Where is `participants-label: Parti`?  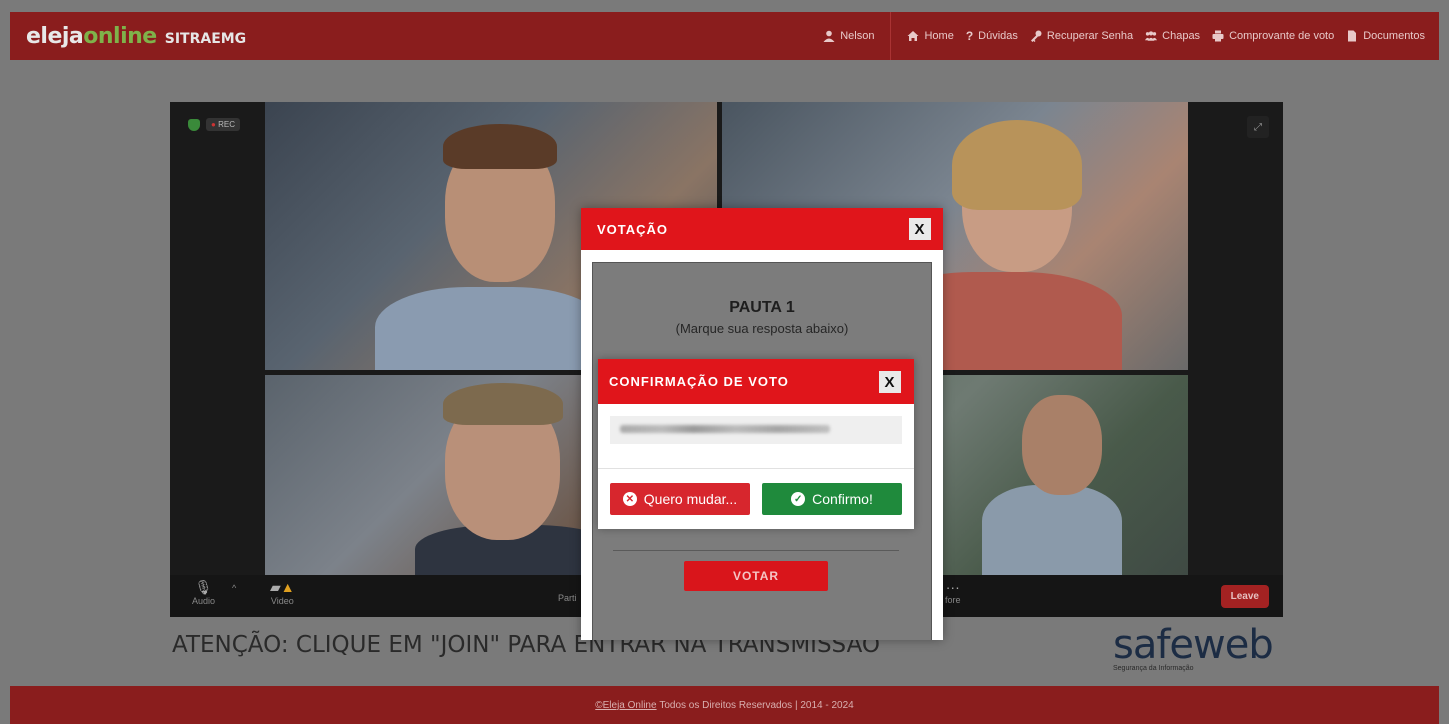 participants-label: Parti is located at coordinates (567, 598).